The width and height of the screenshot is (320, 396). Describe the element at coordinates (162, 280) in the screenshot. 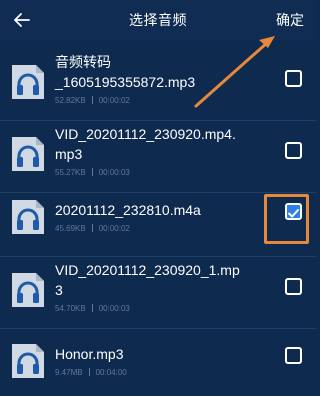

I see `file-name: VID_20201112_230920_1.mp 3` at that location.